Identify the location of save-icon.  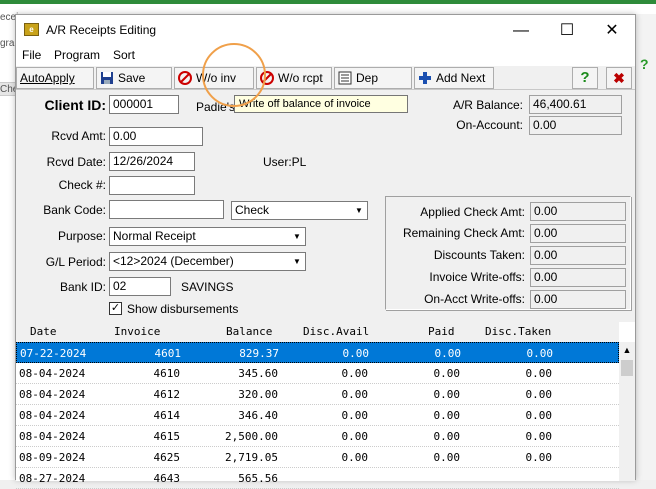
(107, 78).